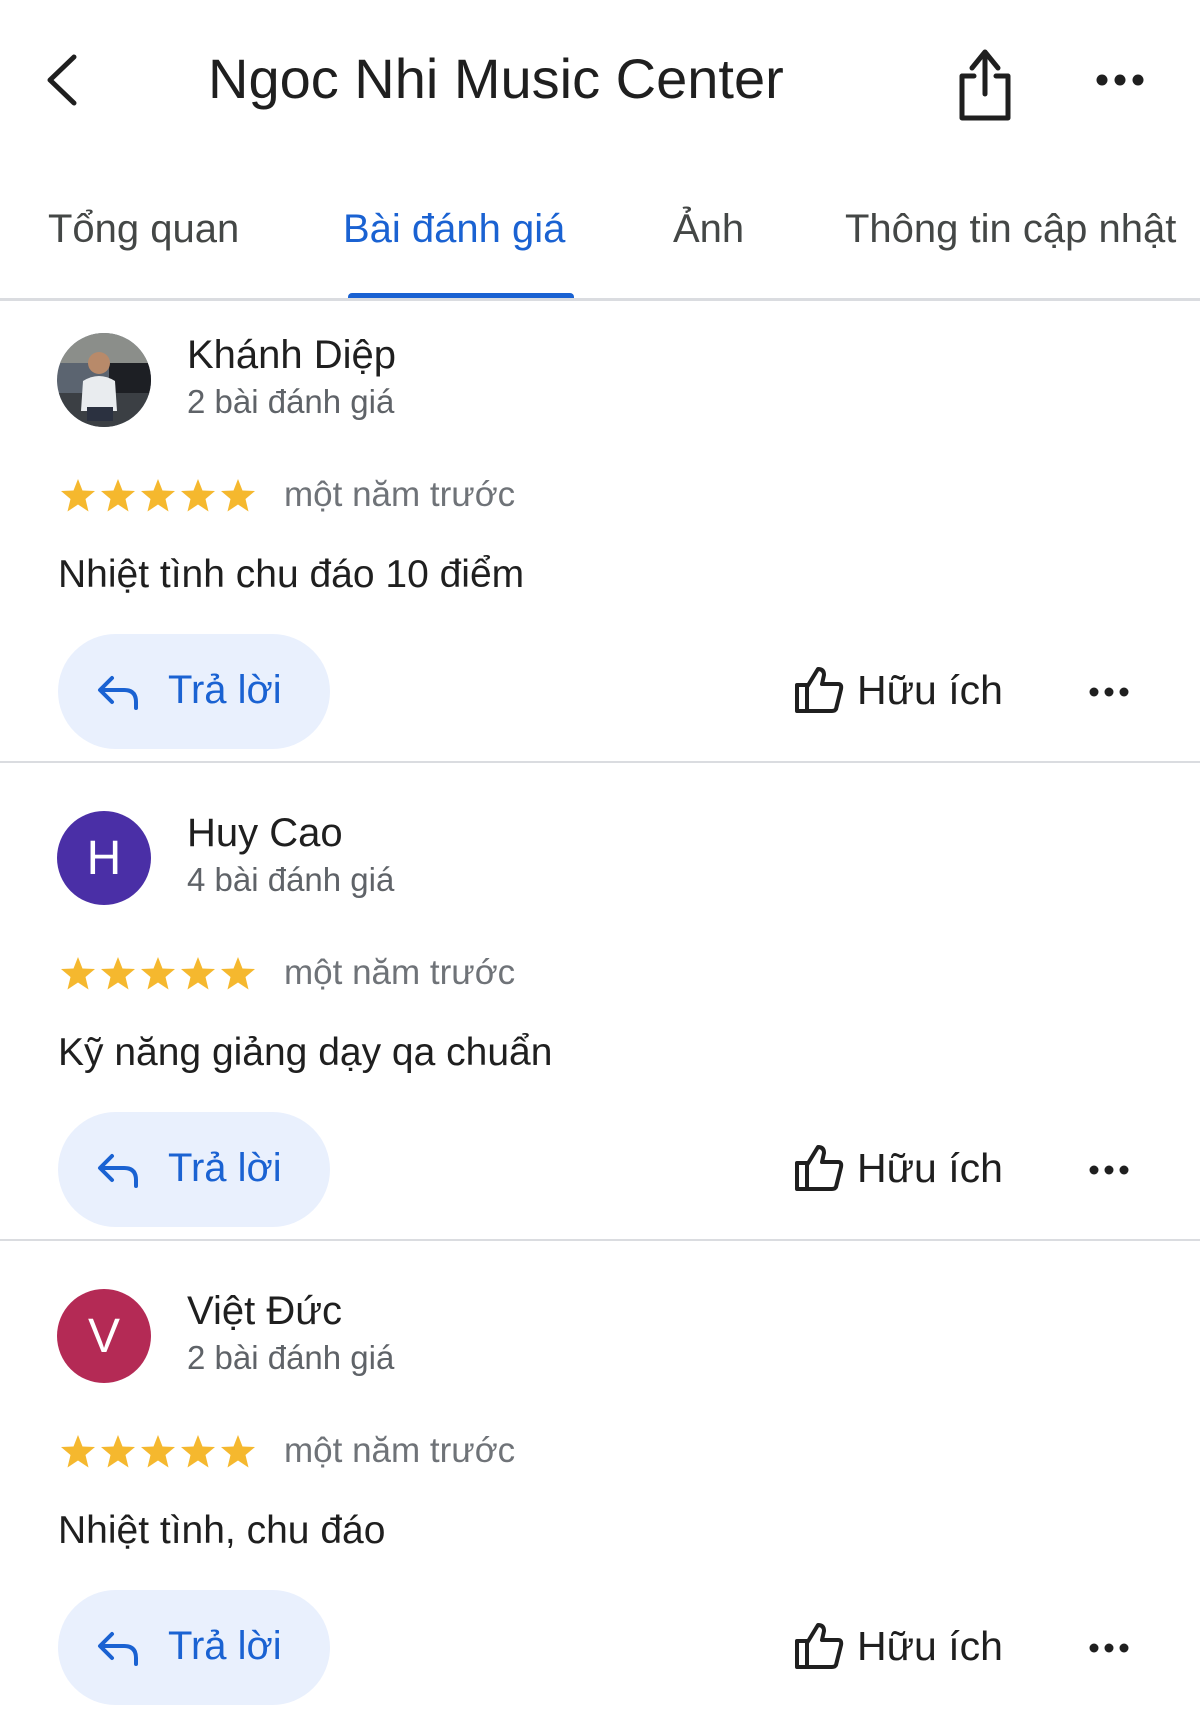  I want to click on avatar: V, so click(104, 1336).